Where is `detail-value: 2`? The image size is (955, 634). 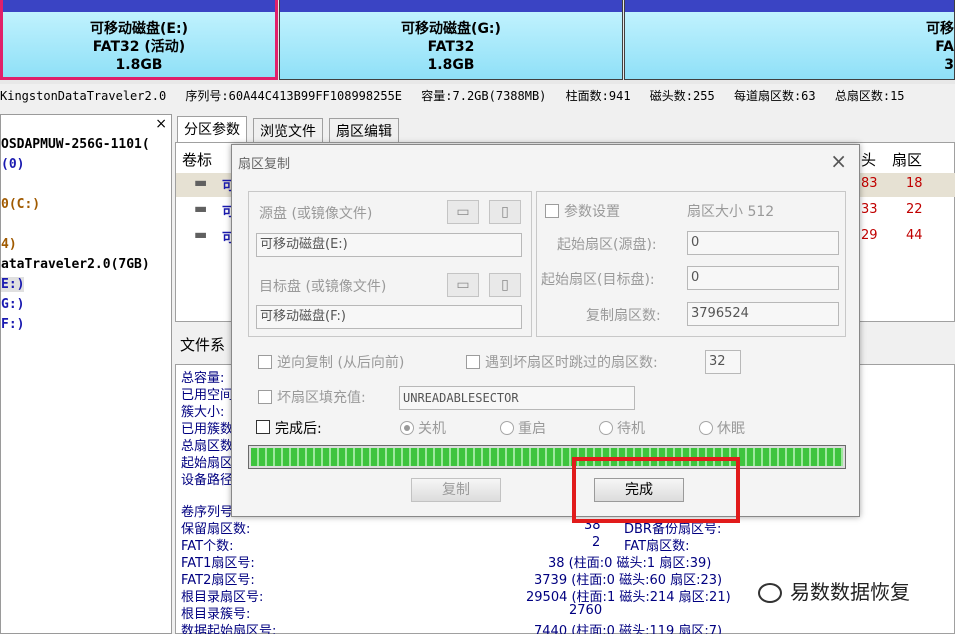
detail-value: 2 is located at coordinates (596, 542).